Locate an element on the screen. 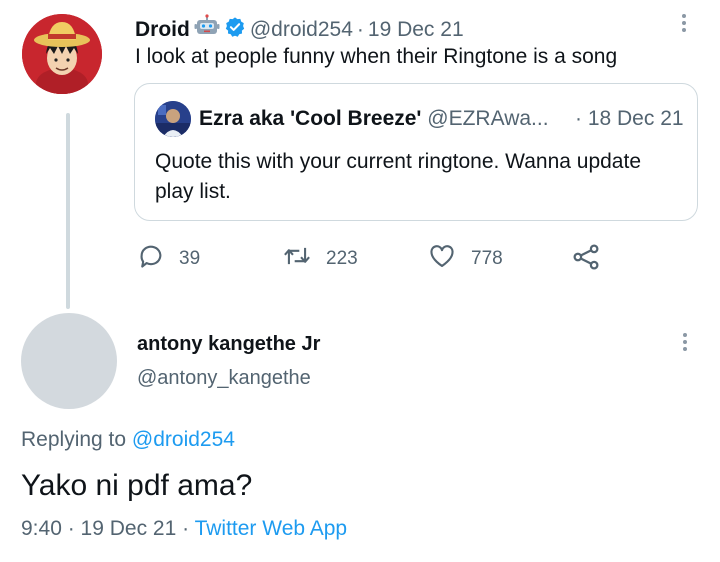 The width and height of the screenshot is (720, 562). robot-emoji-icon is located at coordinates (207, 30).